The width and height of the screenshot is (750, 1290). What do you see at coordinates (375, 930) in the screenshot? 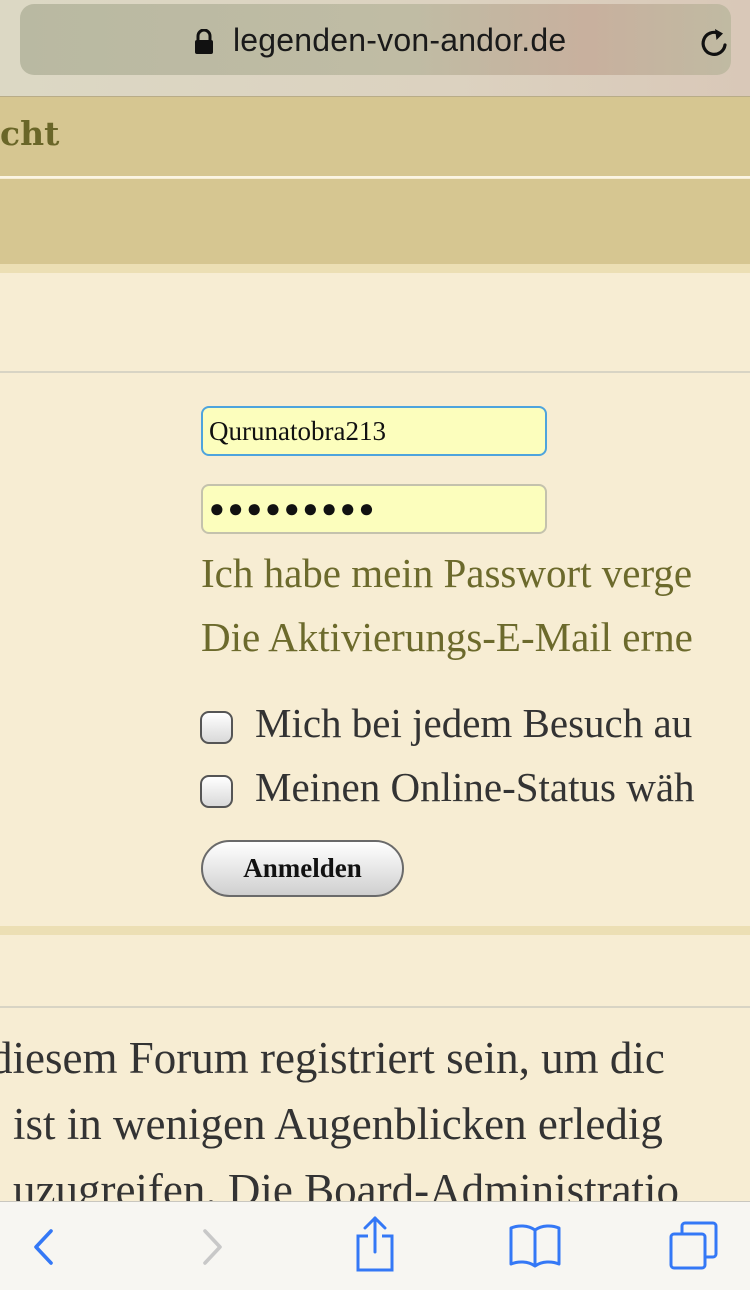
I see `section-band` at bounding box center [375, 930].